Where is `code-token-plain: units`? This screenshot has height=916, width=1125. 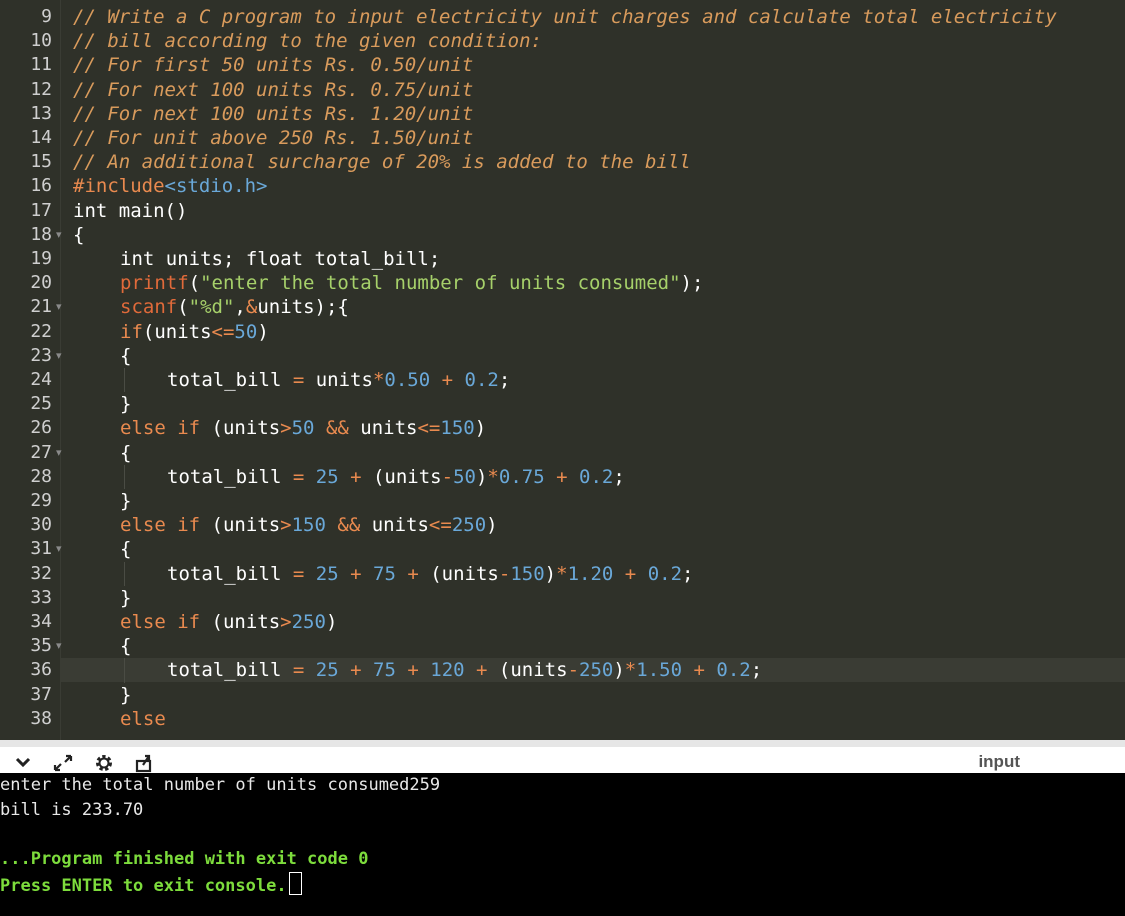
code-token-plain: units is located at coordinates (338, 380).